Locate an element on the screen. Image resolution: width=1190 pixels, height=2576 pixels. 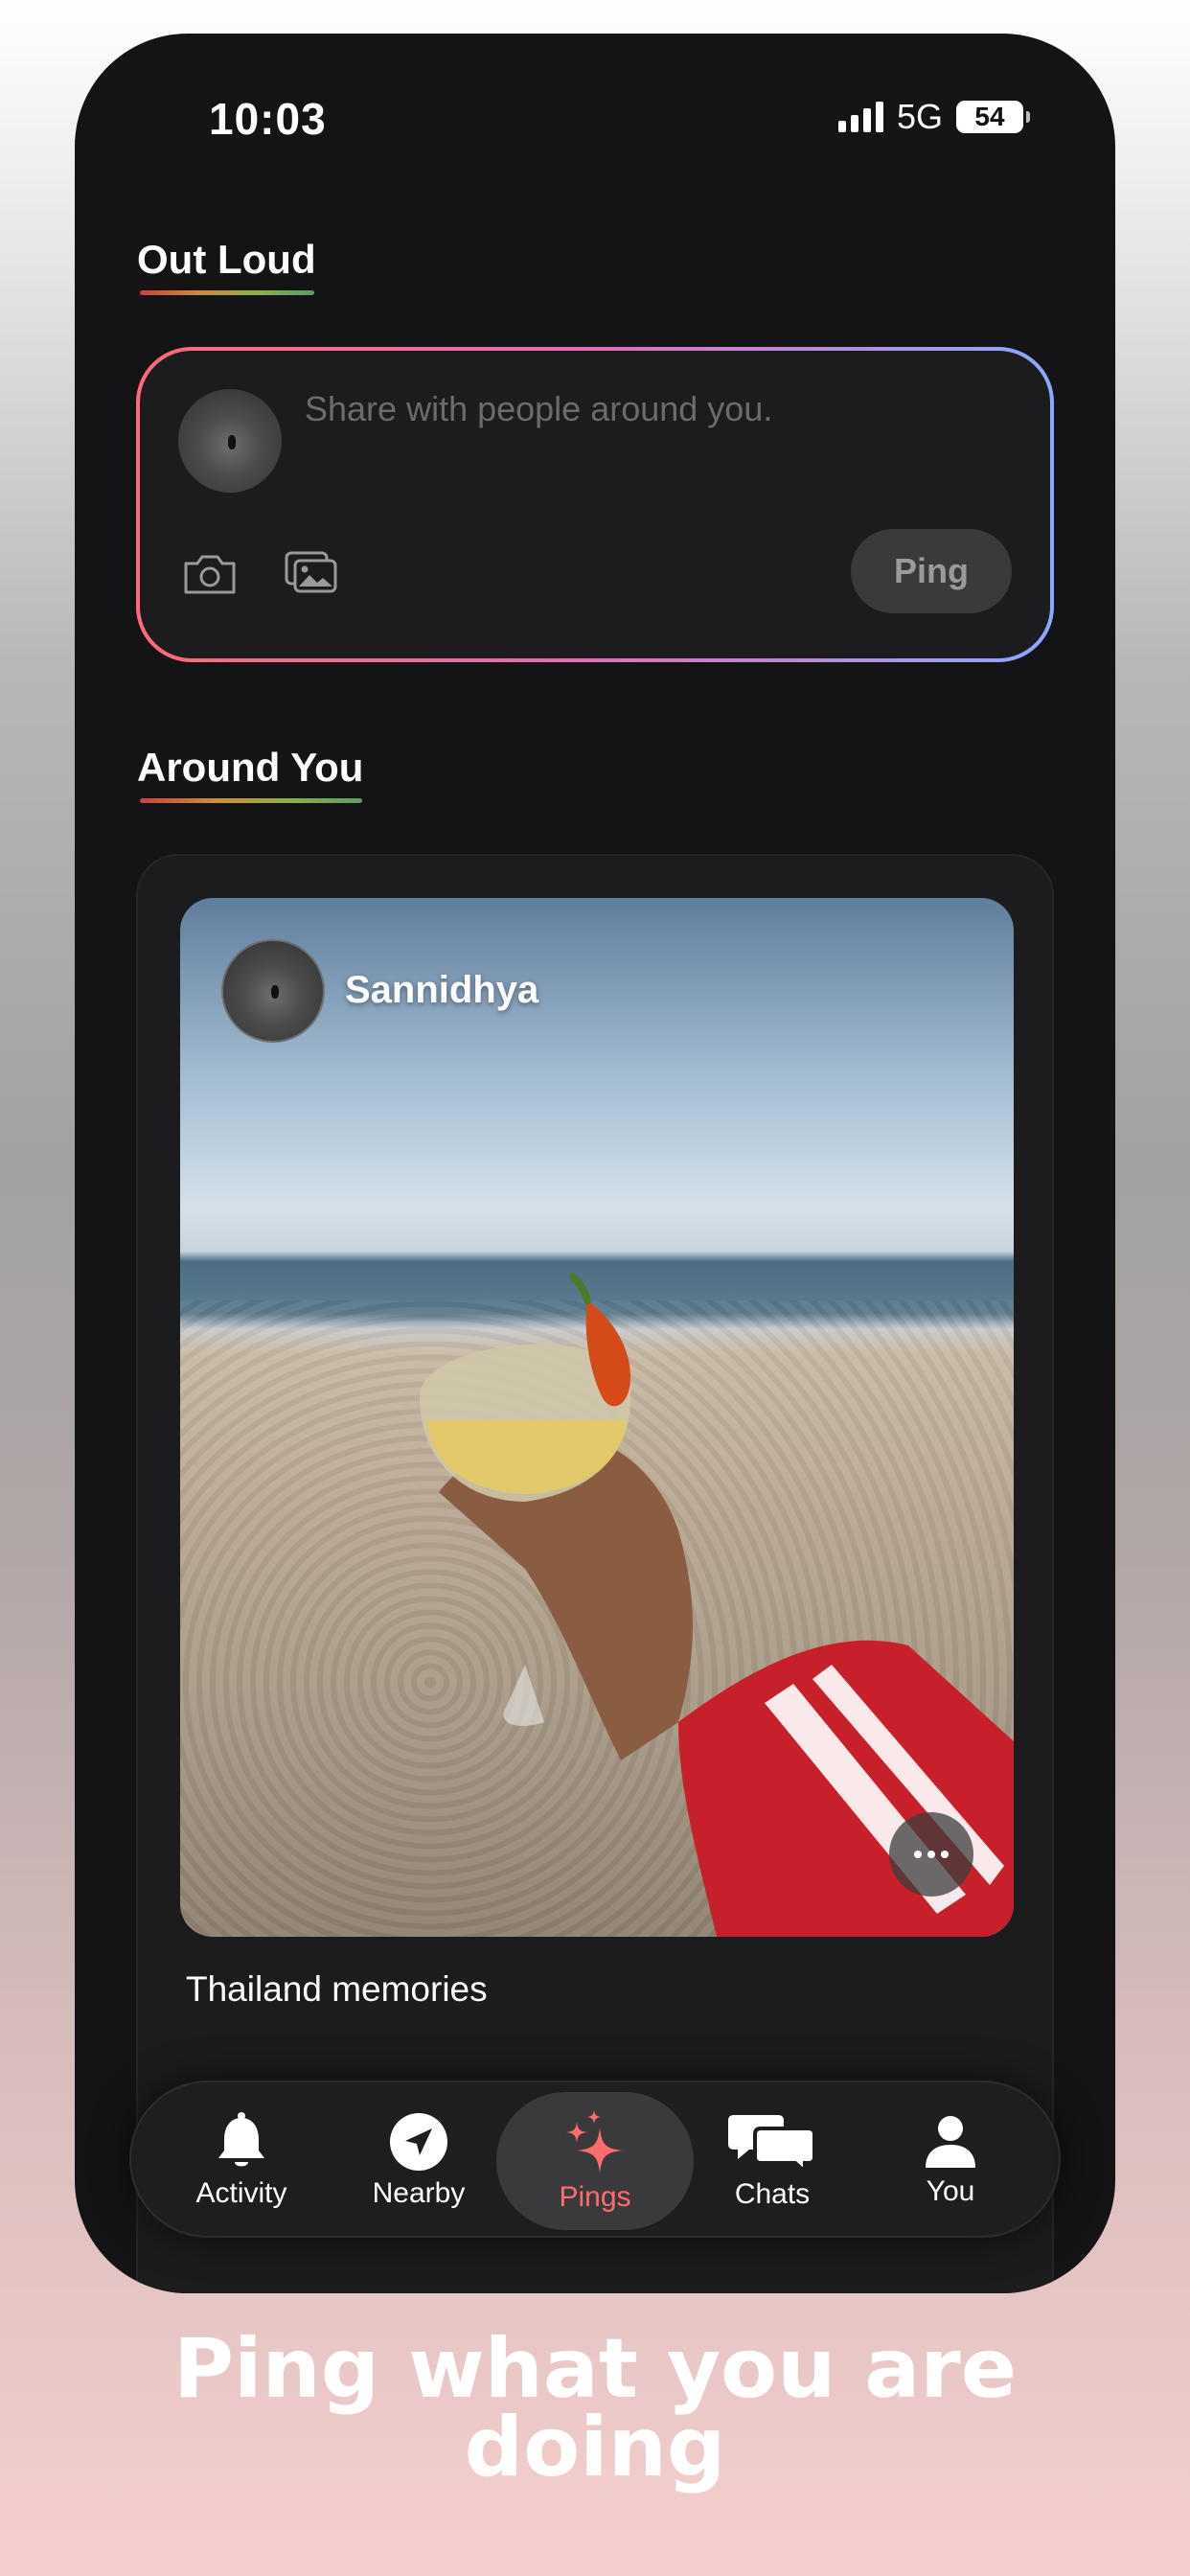
navigation-arrow-icon is located at coordinates (419, 2142).